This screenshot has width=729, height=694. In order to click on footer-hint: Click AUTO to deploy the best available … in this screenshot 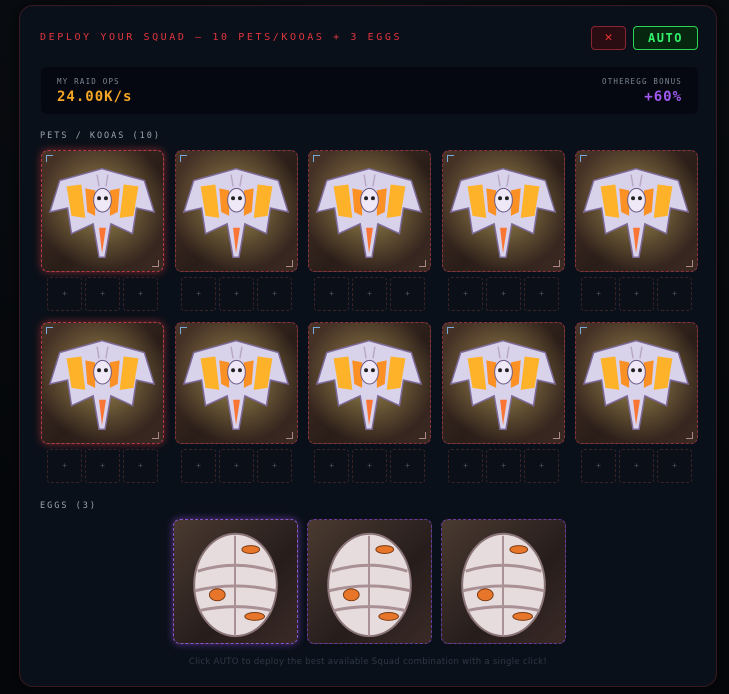, I will do `click(368, 662)`.